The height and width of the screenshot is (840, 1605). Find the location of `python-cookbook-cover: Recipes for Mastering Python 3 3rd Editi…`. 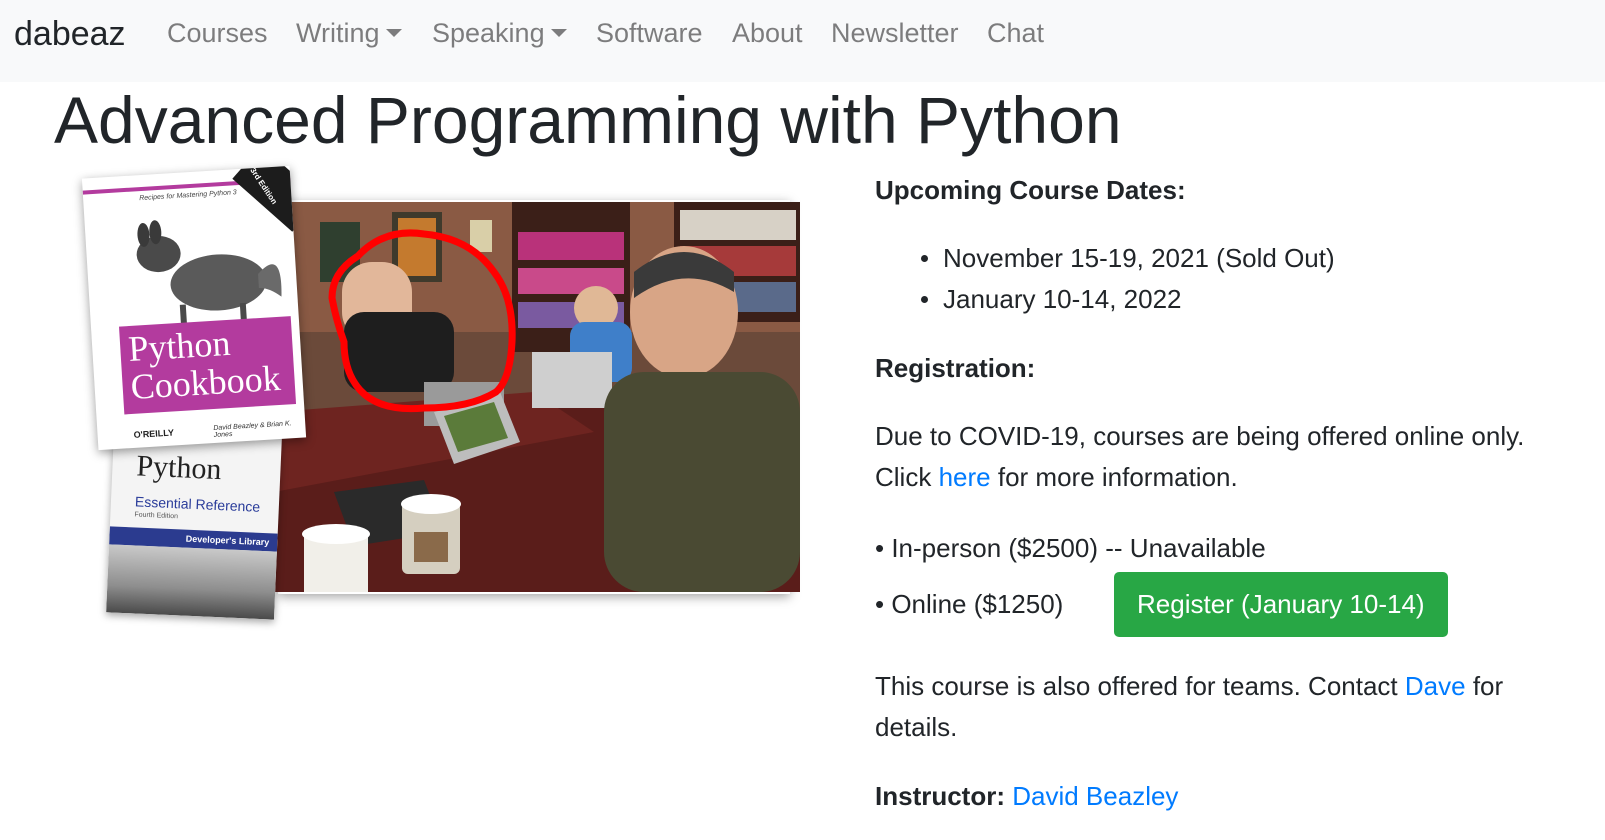

python-cookbook-cover: Recipes for Mastering Python 3 3rd Editi… is located at coordinates (194, 308).